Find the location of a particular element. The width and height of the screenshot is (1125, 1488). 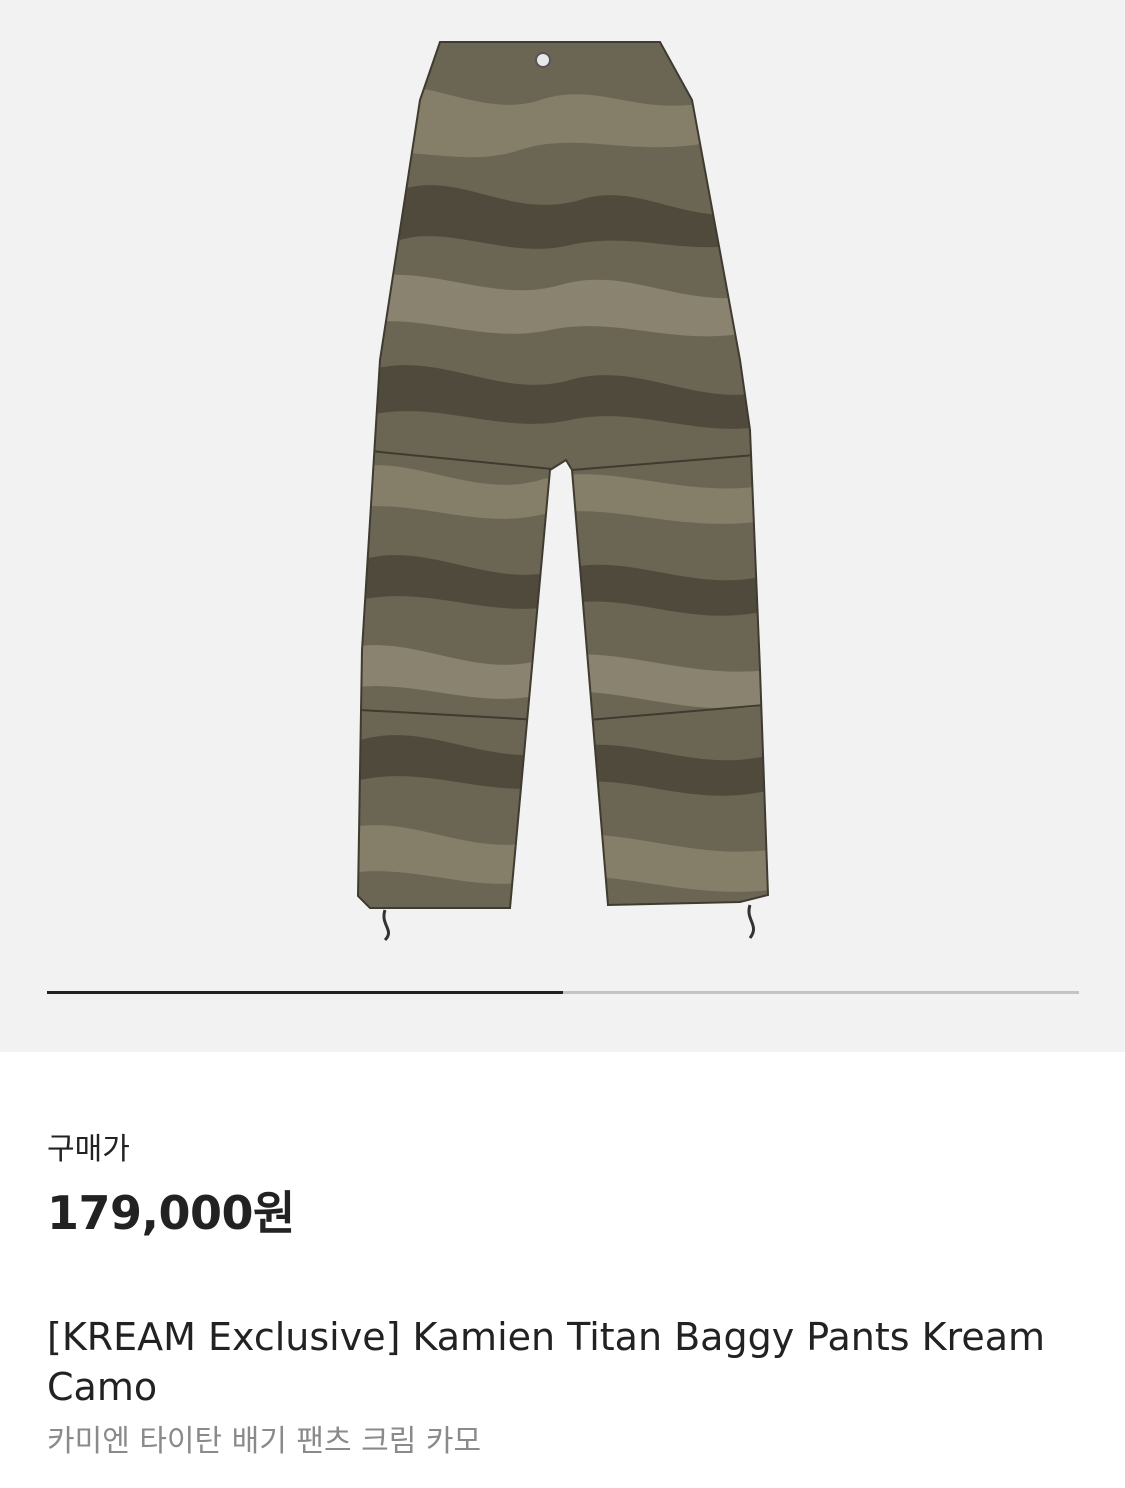

image-pager-track is located at coordinates (563, 992).